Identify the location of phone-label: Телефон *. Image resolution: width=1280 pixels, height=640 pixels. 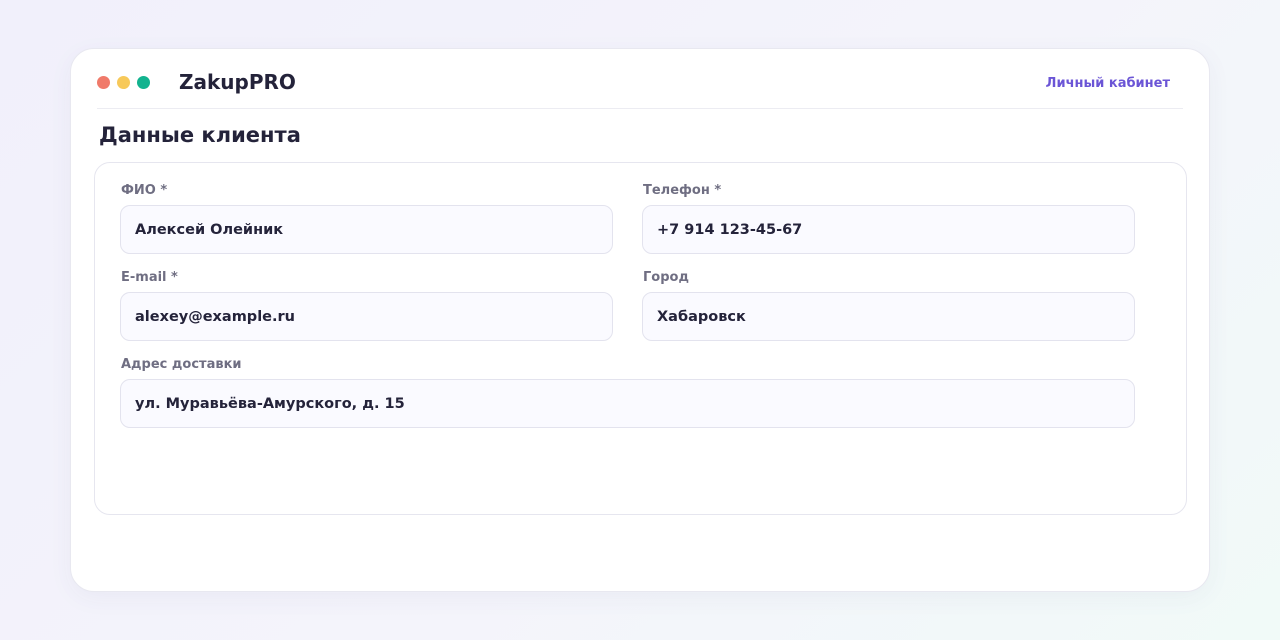
(682, 190).